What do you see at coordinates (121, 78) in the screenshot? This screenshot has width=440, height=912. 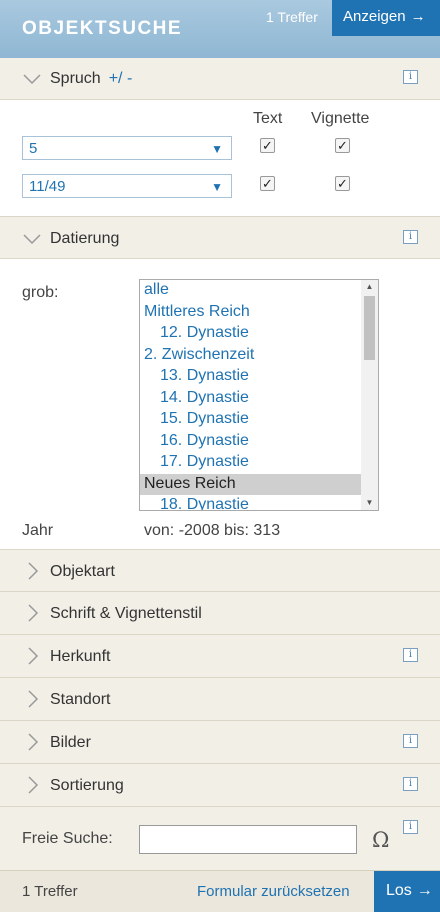 I see `add-remove-spruch-link: +/ -` at bounding box center [121, 78].